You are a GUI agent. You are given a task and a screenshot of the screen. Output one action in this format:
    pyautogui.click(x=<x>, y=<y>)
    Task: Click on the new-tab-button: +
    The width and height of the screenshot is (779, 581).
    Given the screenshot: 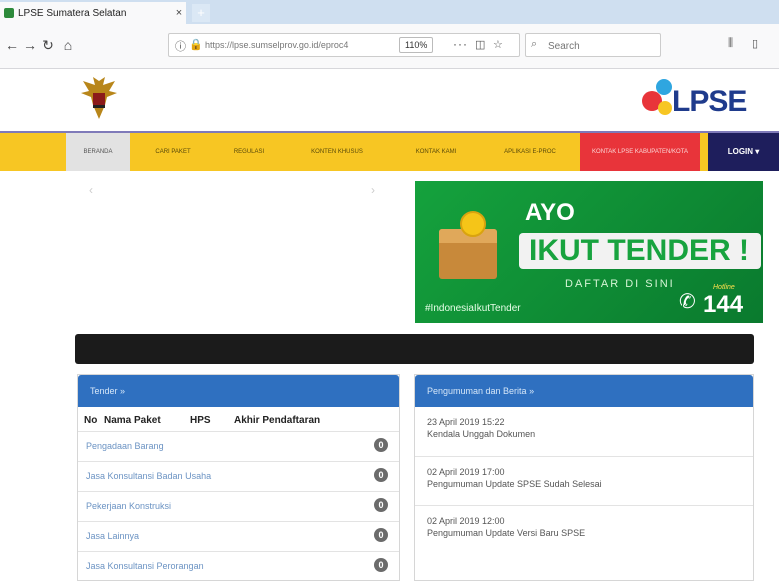 What is the action you would take?
    pyautogui.click(x=201, y=13)
    